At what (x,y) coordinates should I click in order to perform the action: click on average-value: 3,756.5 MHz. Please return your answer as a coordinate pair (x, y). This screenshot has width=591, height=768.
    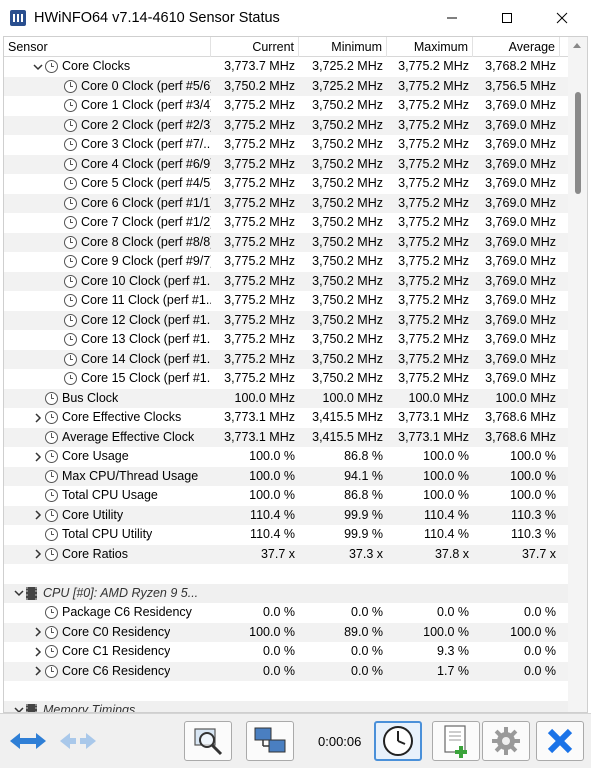
    Looking at the image, I should click on (520, 85).